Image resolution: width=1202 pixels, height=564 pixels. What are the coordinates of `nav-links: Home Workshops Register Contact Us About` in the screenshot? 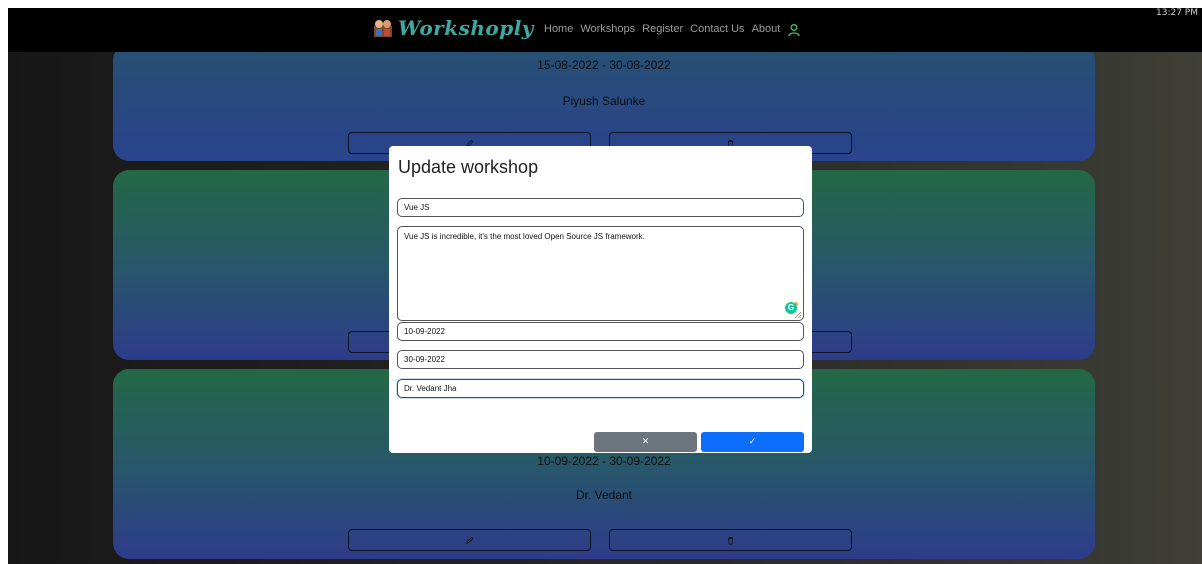 It's located at (672, 29).